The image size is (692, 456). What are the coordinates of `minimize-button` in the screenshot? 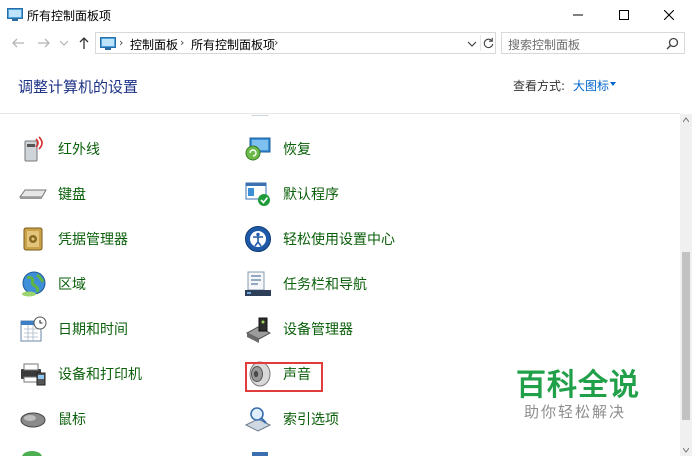 It's located at (578, 15).